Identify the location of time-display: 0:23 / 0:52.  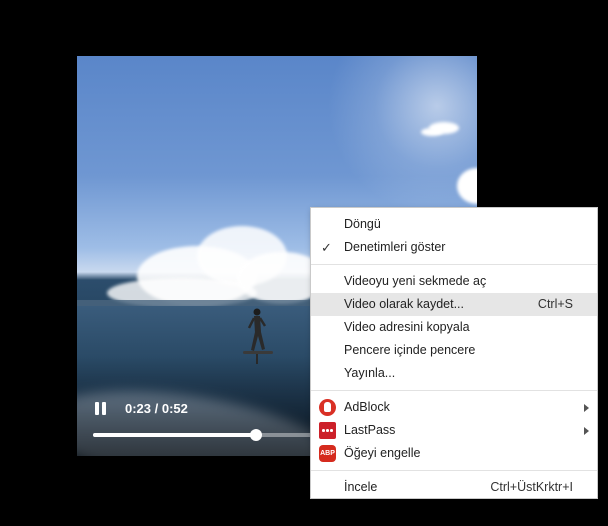
(156, 408).